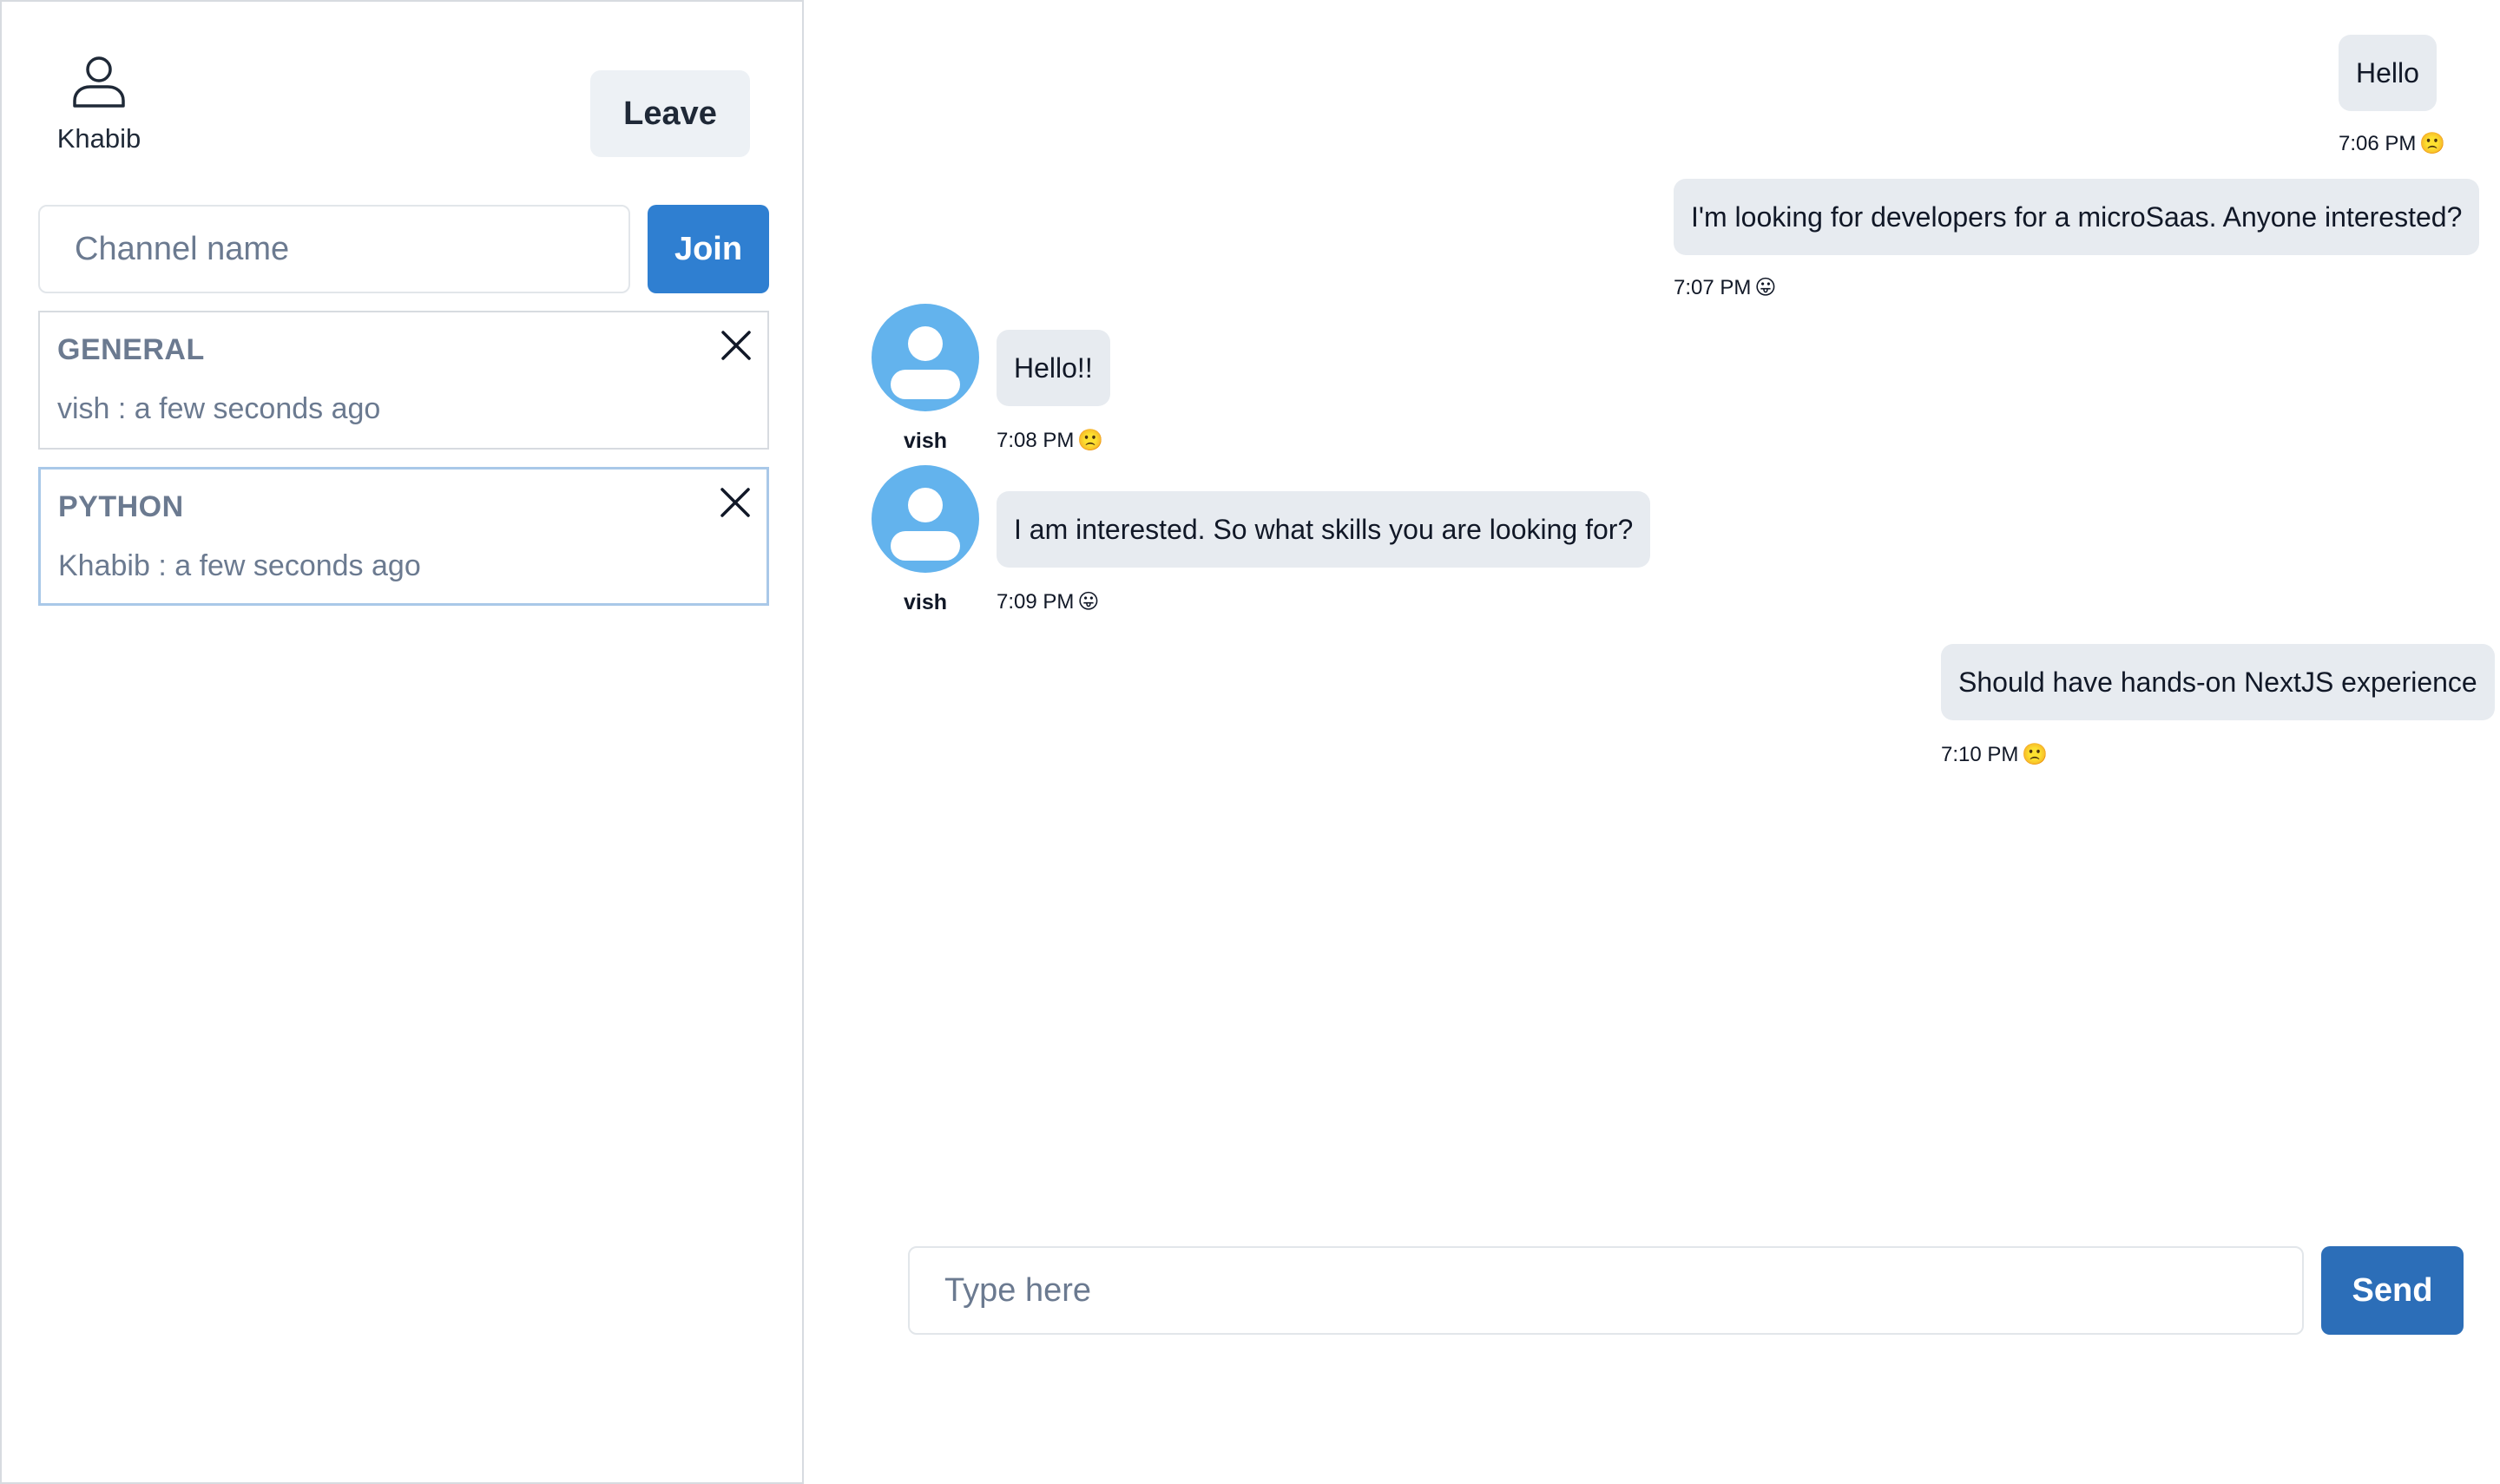 This screenshot has height=1484, width=2500. I want to click on channel-name: GENERAL, so click(131, 349).